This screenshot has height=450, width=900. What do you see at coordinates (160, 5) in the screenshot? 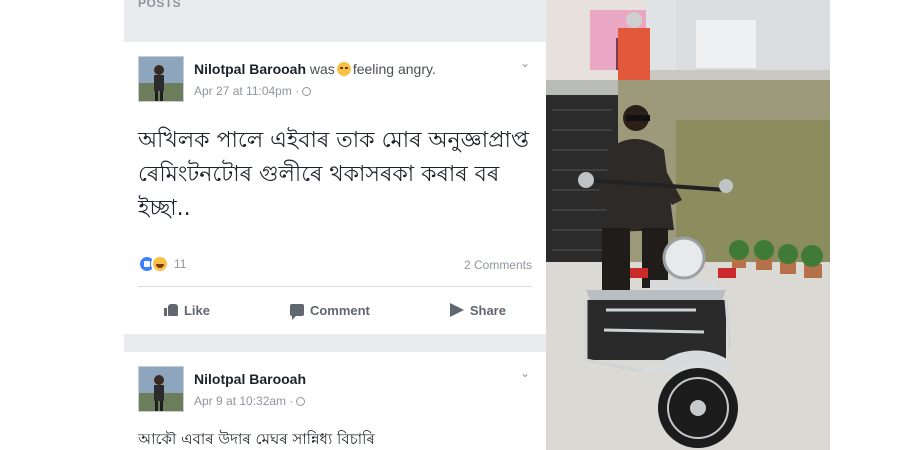
I see `posts-section-label: POSTS` at bounding box center [160, 5].